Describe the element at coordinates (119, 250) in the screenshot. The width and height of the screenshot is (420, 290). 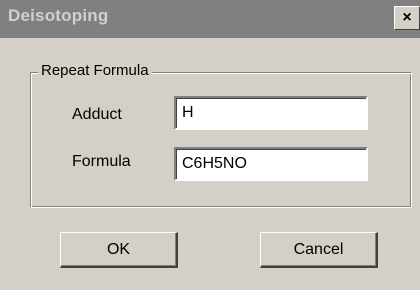
I see `ok-button: OK` at that location.